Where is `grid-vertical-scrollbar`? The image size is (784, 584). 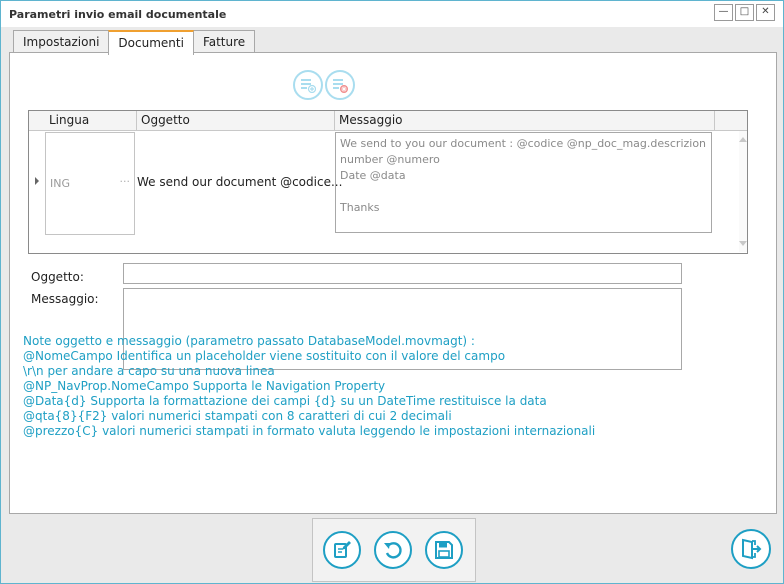 grid-vertical-scrollbar is located at coordinates (743, 191).